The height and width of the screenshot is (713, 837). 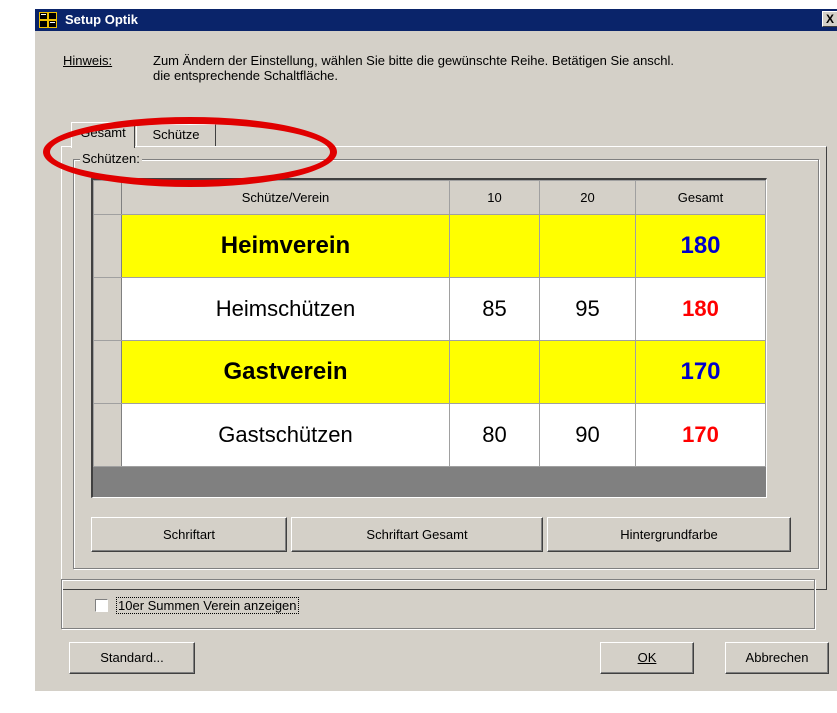 What do you see at coordinates (700, 197) in the screenshot?
I see `column-header-gesamt: Gesamt` at bounding box center [700, 197].